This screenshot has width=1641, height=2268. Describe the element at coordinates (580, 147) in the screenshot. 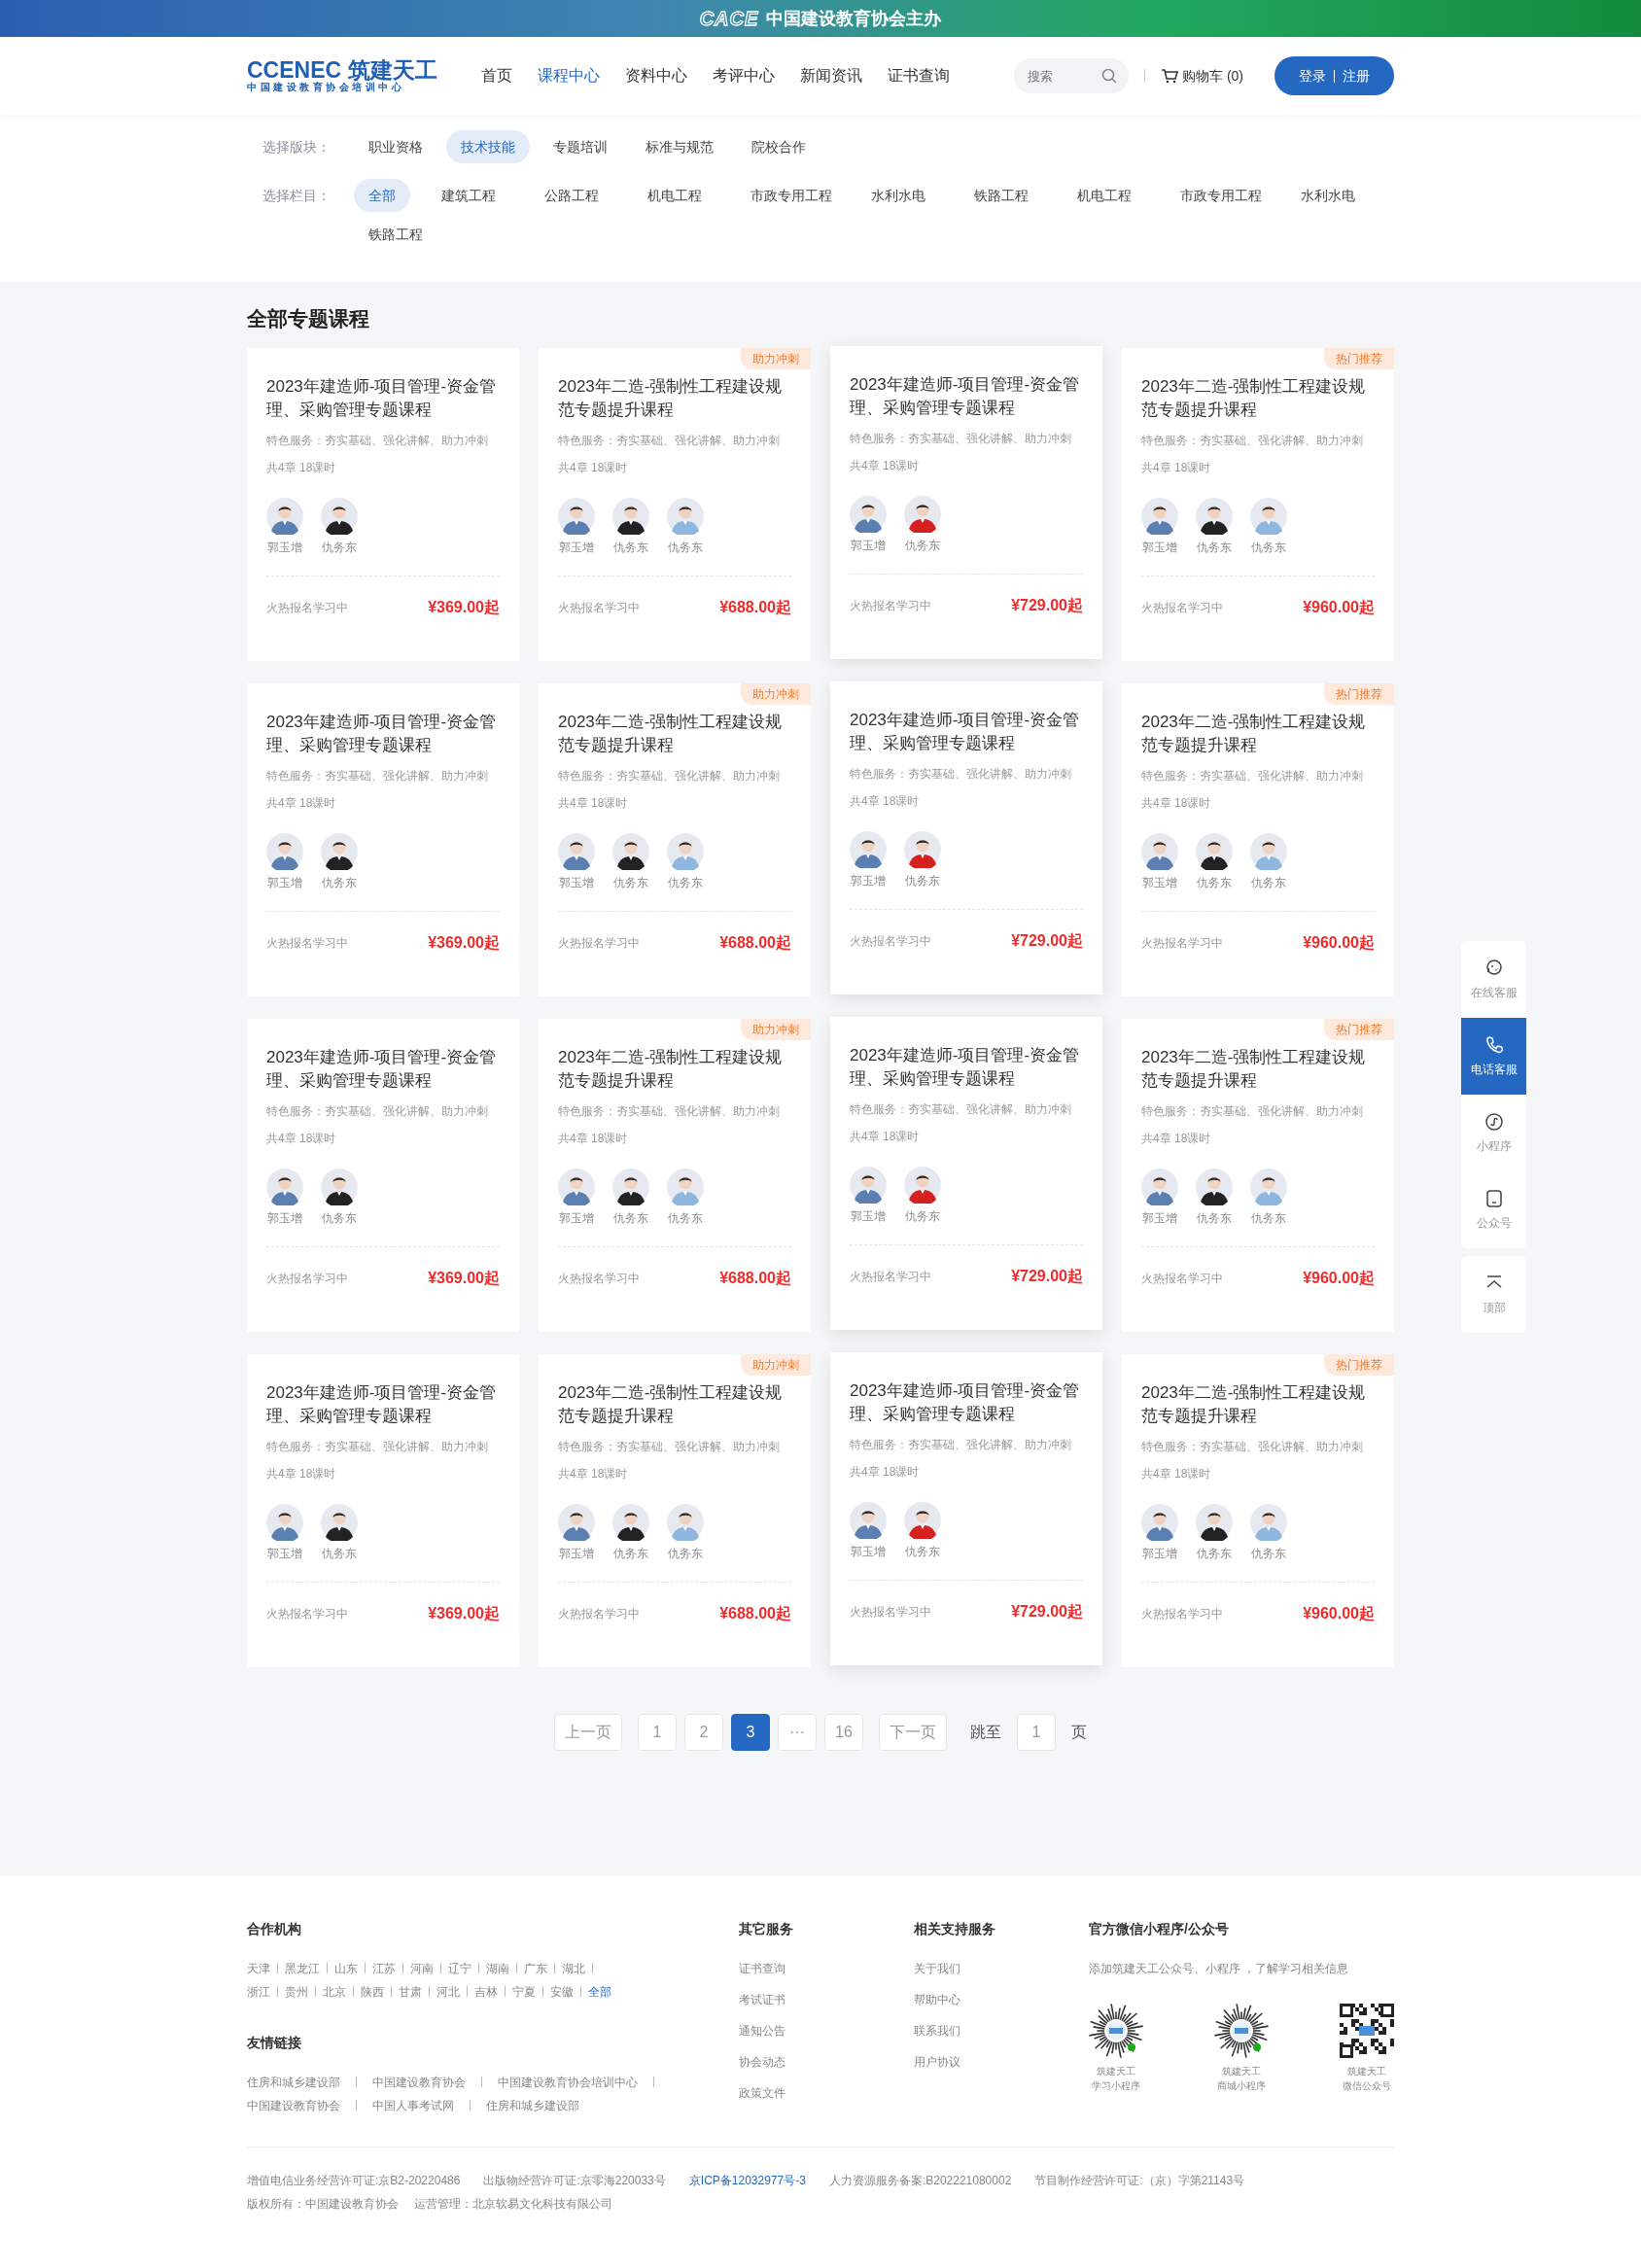

I see `filter-option: 专题培训` at that location.